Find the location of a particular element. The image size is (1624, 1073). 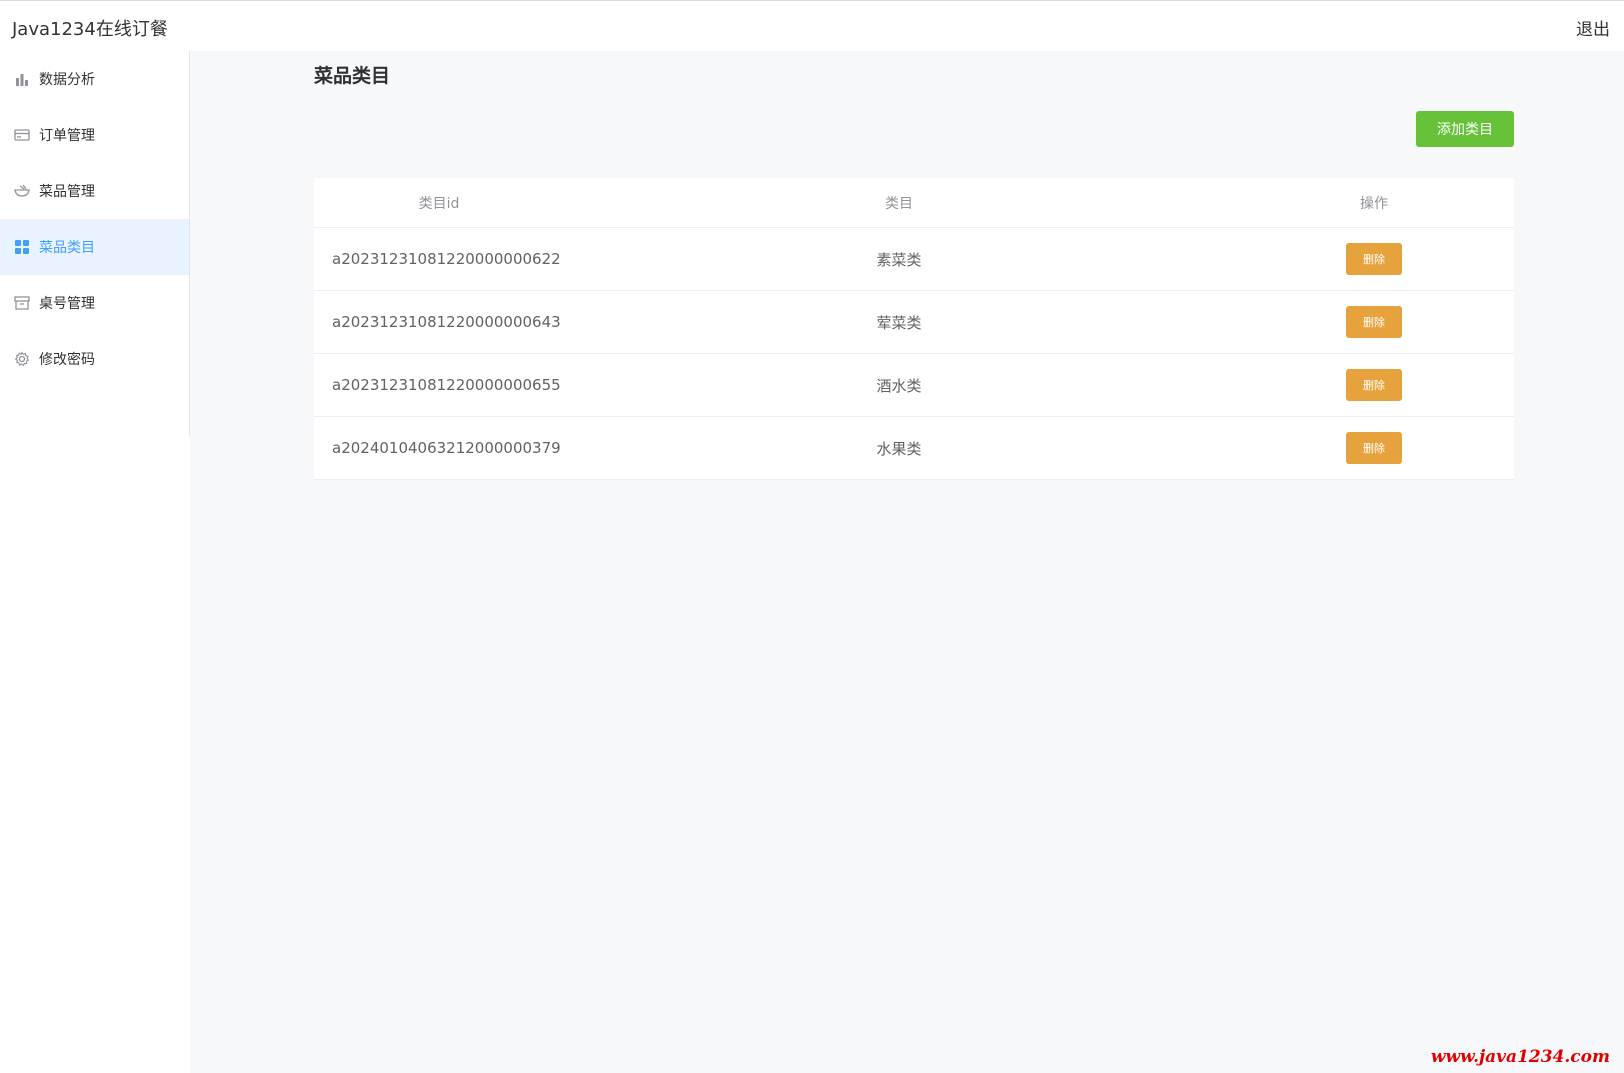

column-header-category: 类目 is located at coordinates (899, 203).